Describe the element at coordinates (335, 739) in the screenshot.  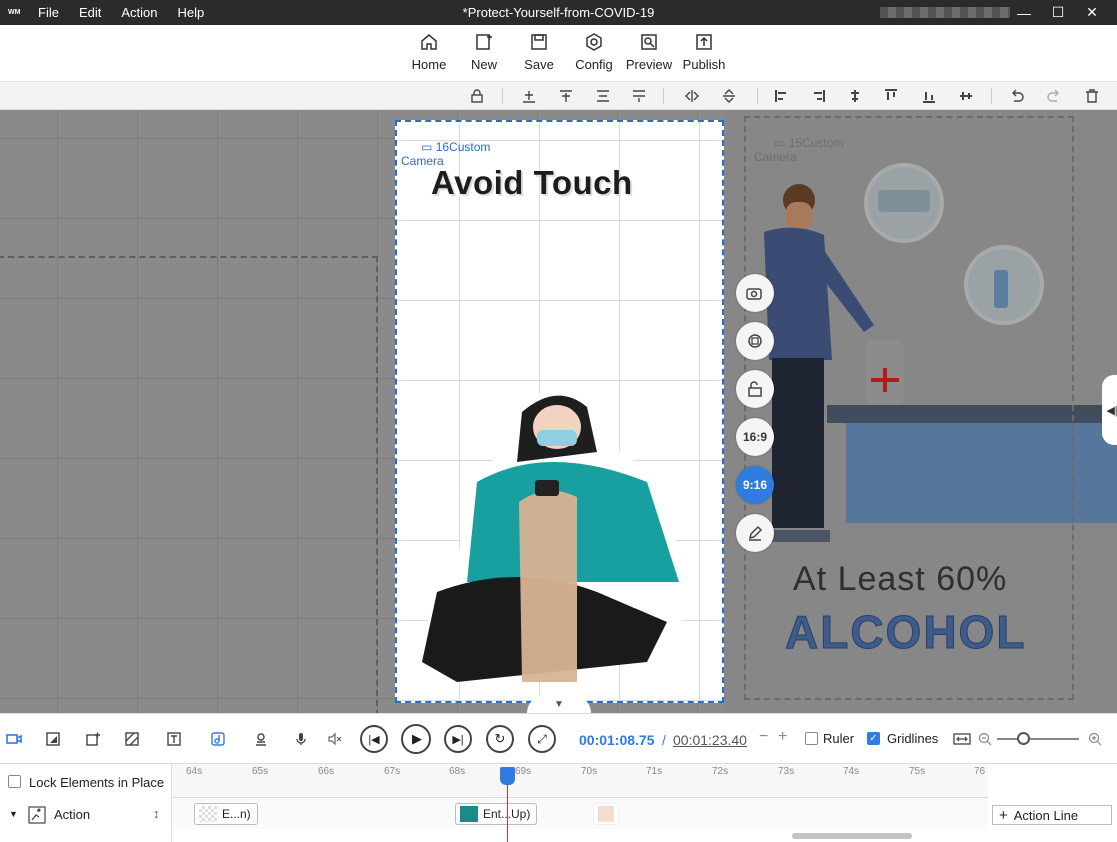
I see `mute-icon` at that location.